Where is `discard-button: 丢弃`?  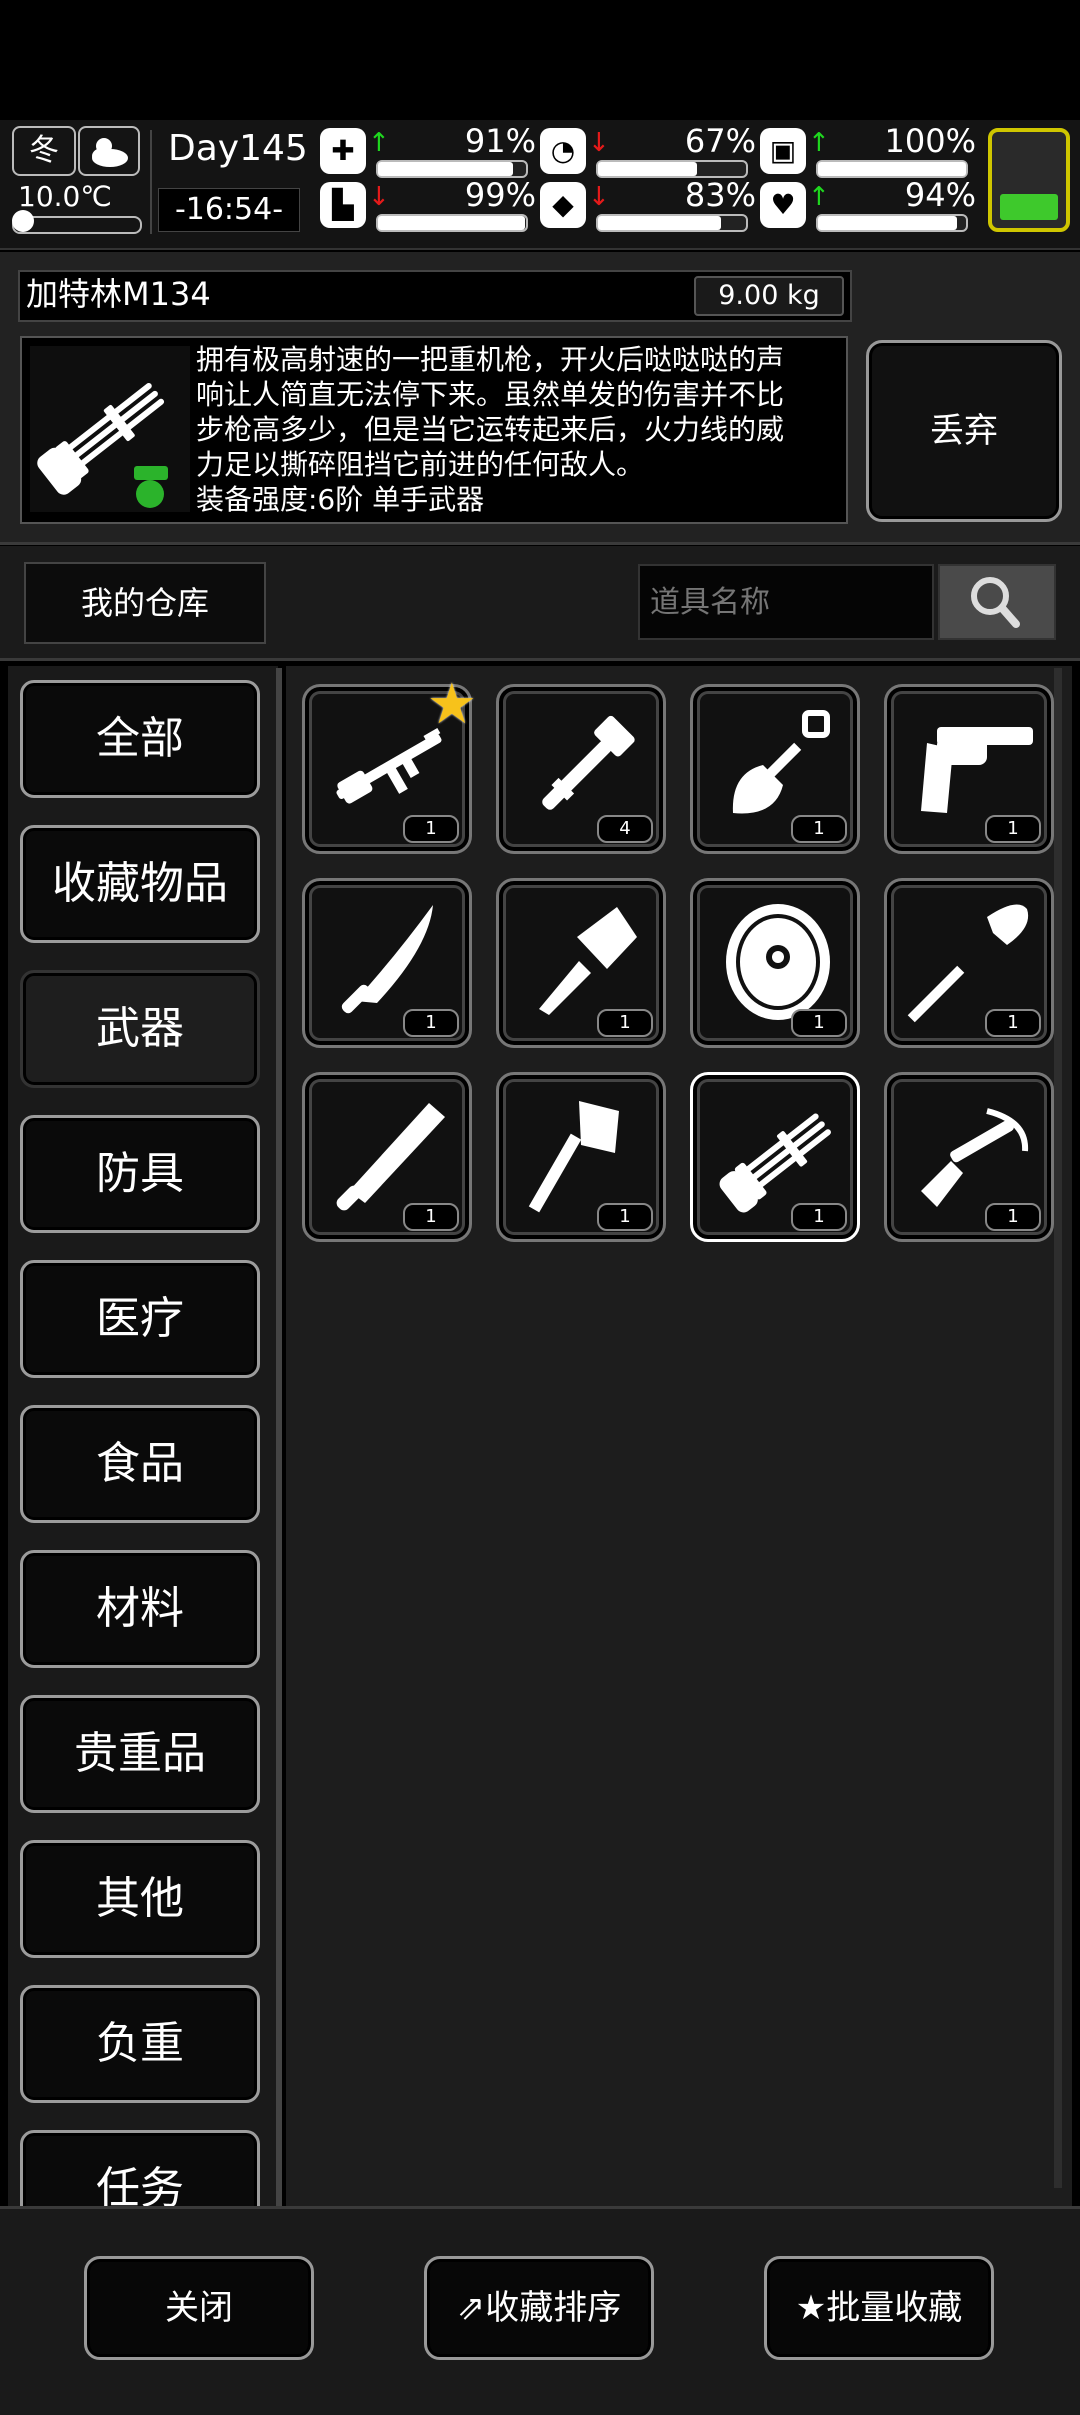 discard-button: 丢弃 is located at coordinates (964, 431).